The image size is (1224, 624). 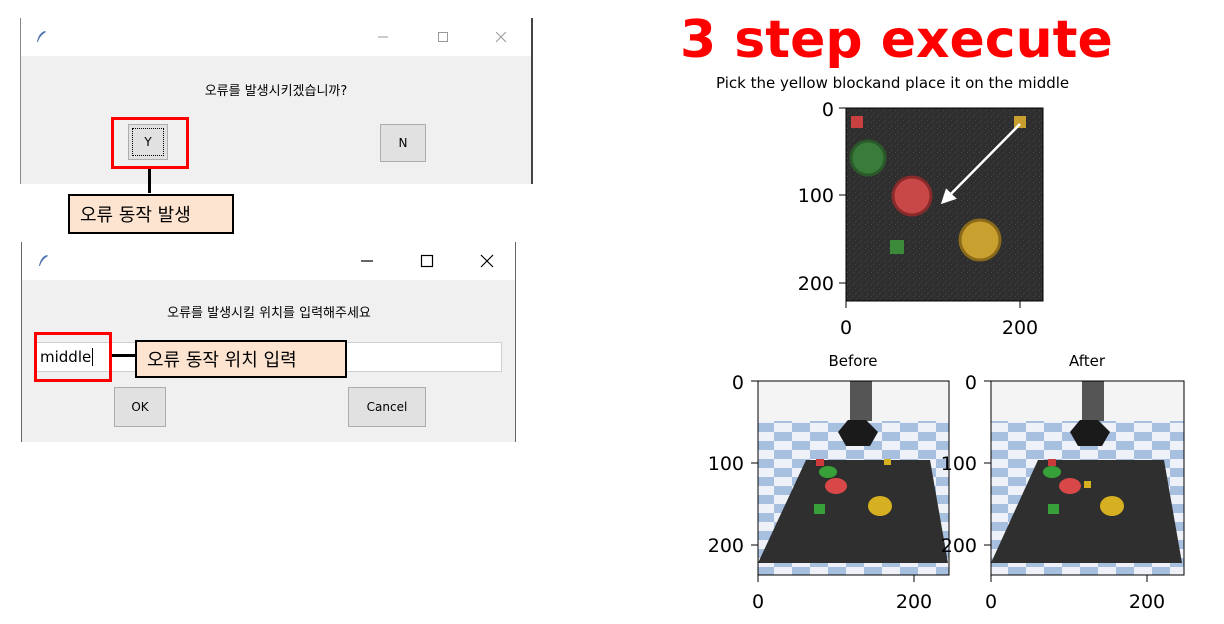 I want to click on top-plot-frame, so click(x=944, y=204).